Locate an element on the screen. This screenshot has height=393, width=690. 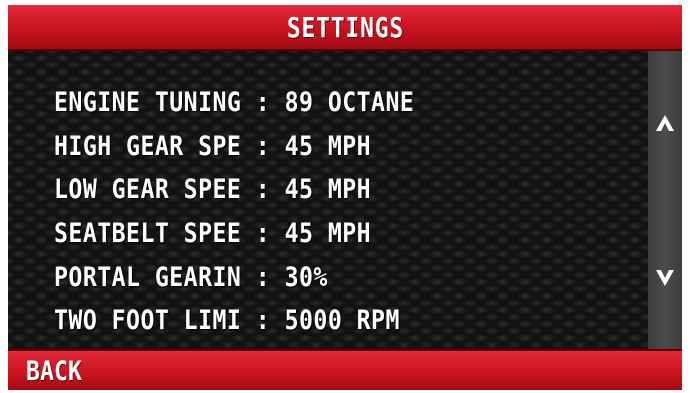
setting-row-low-gear-speed: LOW GEAR SPEE : 45 MPH is located at coordinates (234, 190).